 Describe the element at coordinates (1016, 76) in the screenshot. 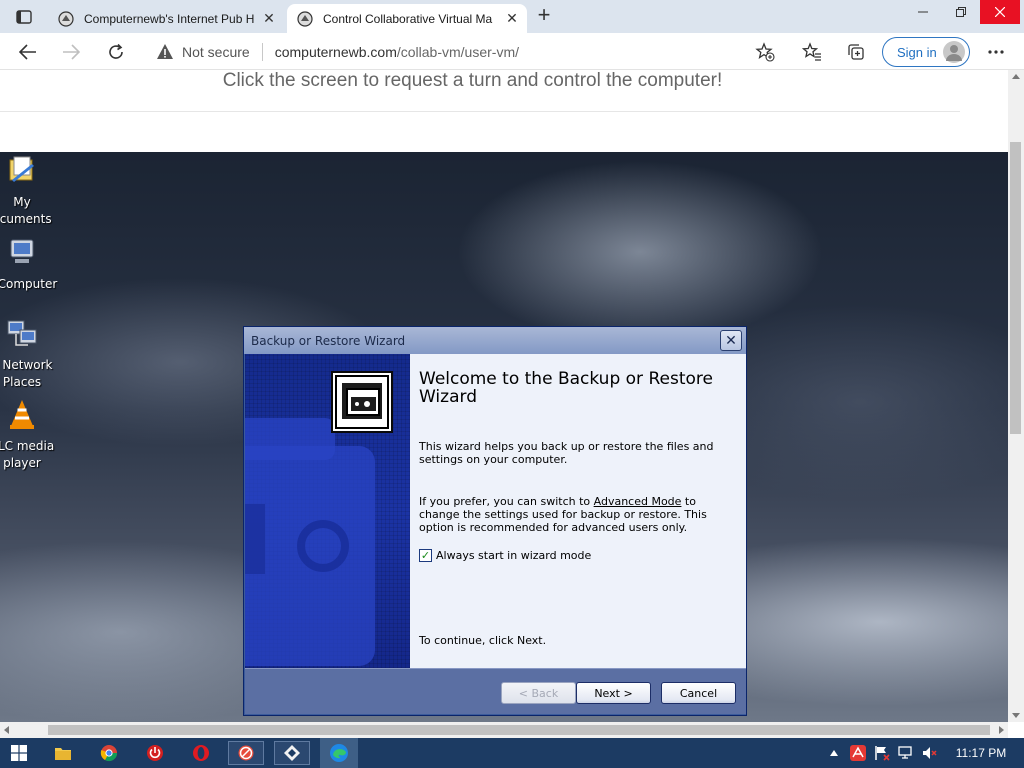

I see `scroll-up-arrow-icon` at that location.